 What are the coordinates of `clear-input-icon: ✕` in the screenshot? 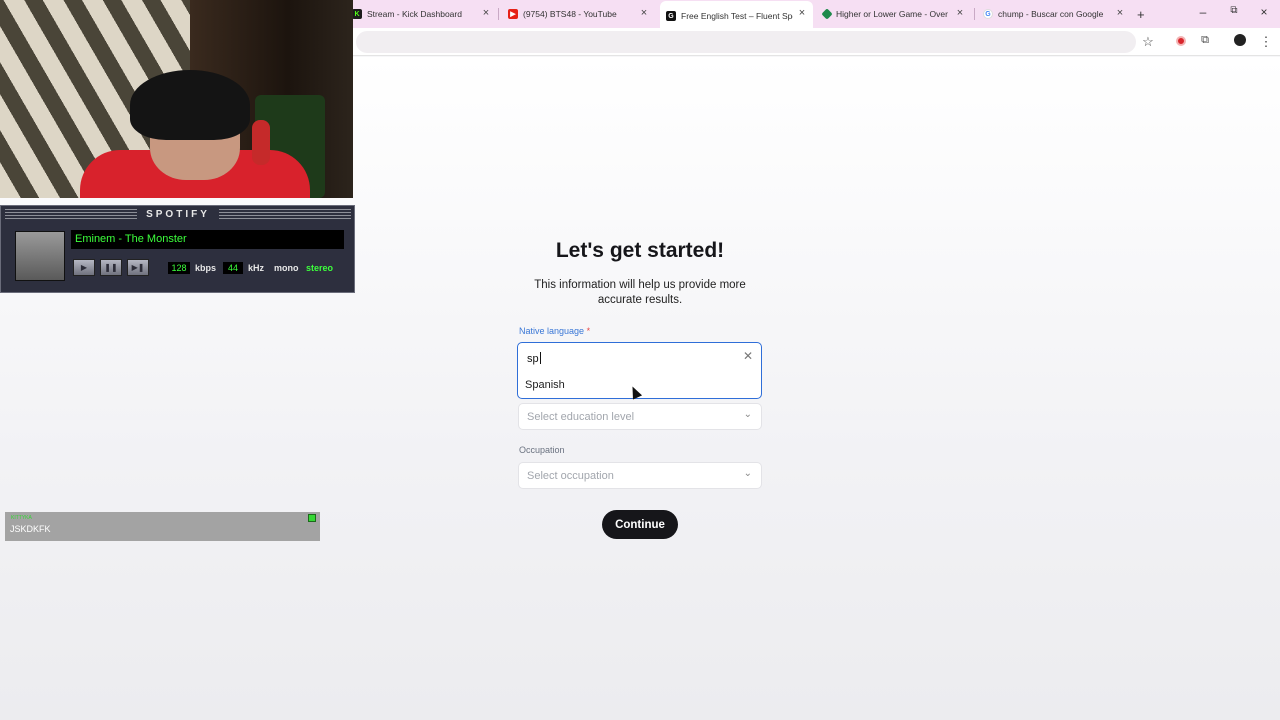 It's located at (748, 356).